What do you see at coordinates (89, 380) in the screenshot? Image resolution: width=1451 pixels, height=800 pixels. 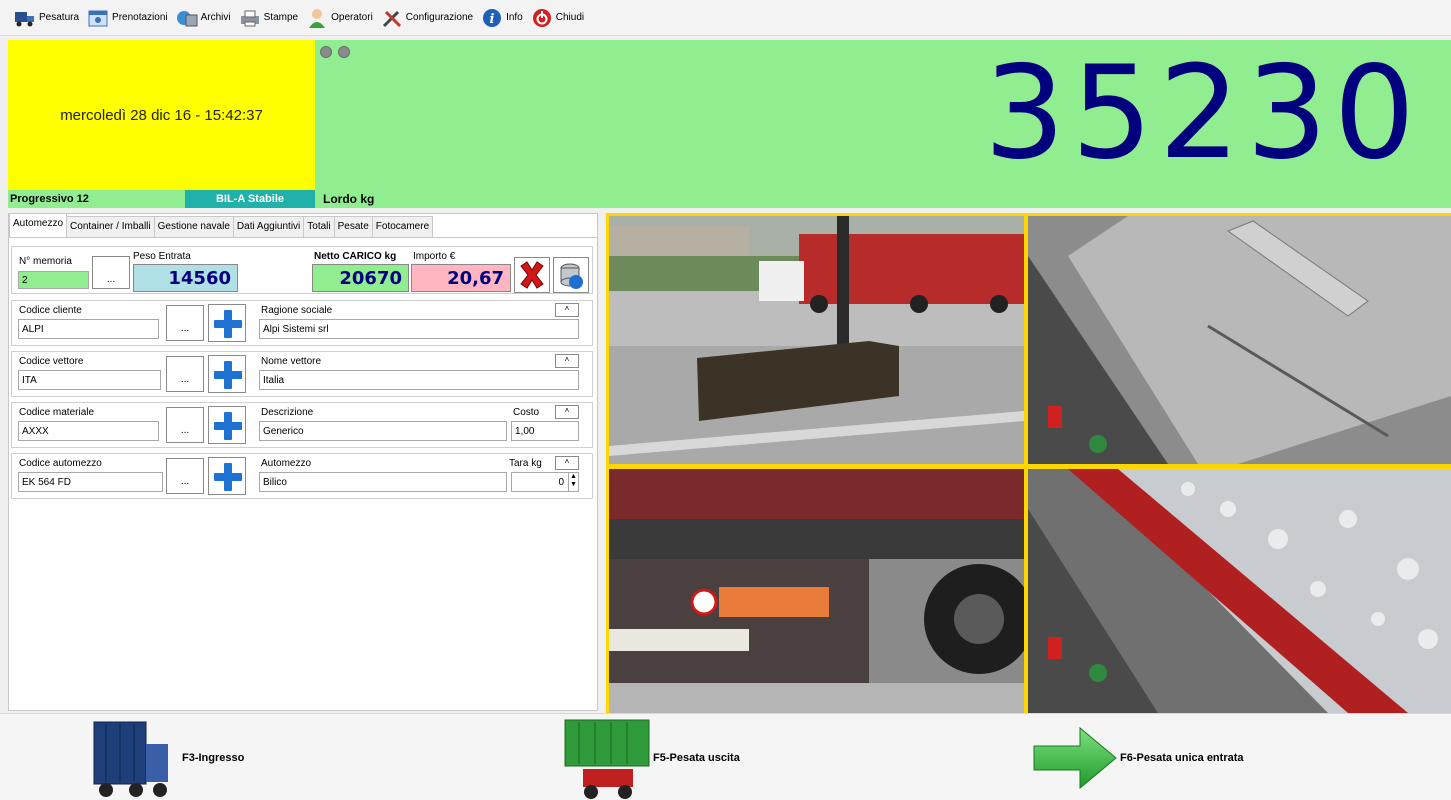 I see `codice-vettore-field: ITA` at bounding box center [89, 380].